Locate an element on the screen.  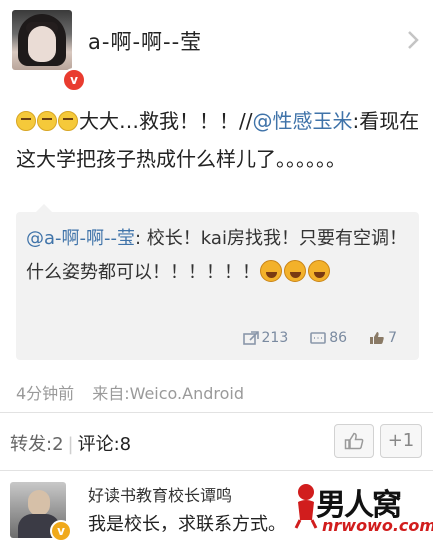
avatar-image is located at coordinates (42, 40).